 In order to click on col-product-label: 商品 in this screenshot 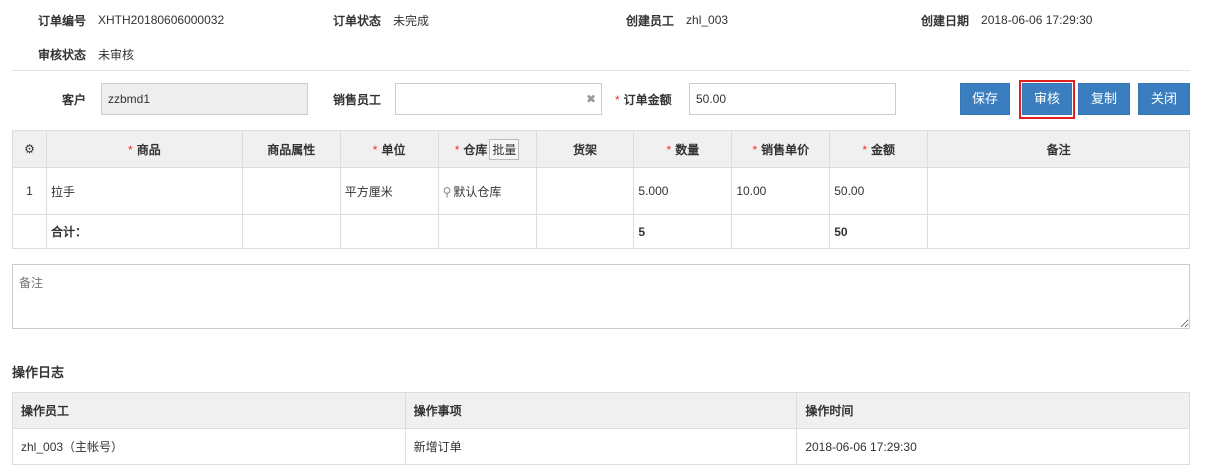, I will do `click(148, 149)`.